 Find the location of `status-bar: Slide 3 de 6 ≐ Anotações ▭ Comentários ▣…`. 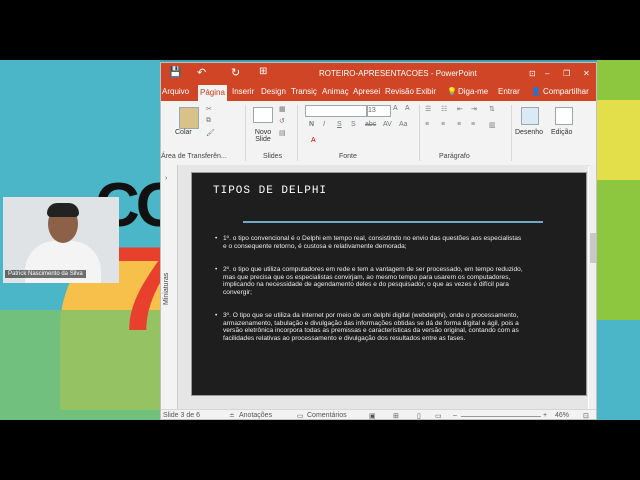

status-bar: Slide 3 de 6 ≐ Anotações ▭ Comentários ▣… is located at coordinates (378, 414).